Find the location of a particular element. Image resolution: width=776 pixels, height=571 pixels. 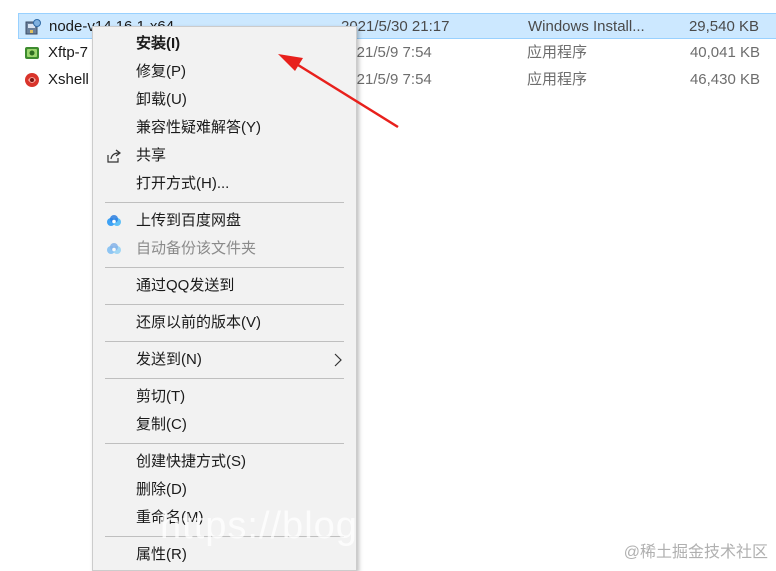

menu-item-send-qq: 通过QQ发送到 is located at coordinates (224, 286).